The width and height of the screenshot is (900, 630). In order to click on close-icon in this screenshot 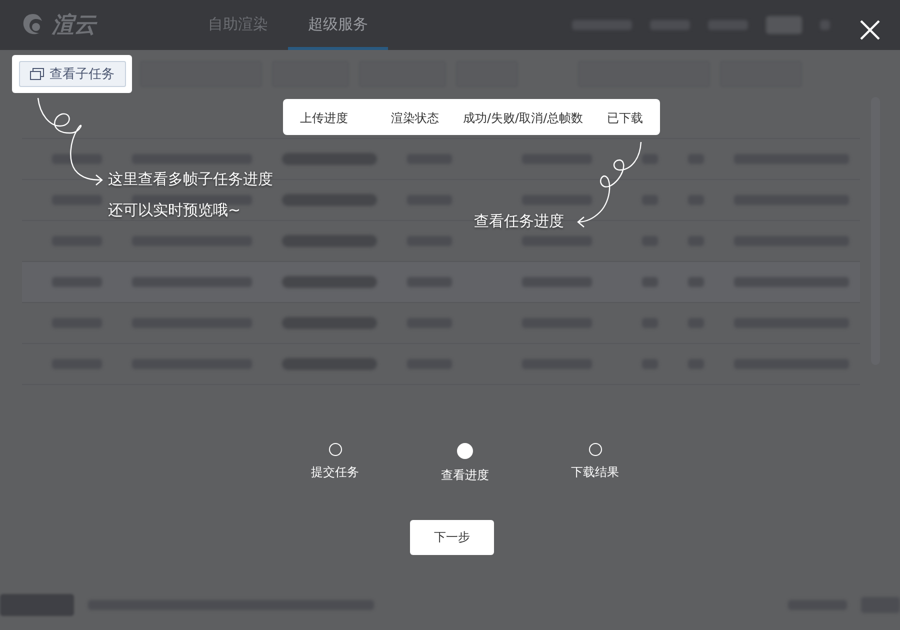, I will do `click(870, 30)`.